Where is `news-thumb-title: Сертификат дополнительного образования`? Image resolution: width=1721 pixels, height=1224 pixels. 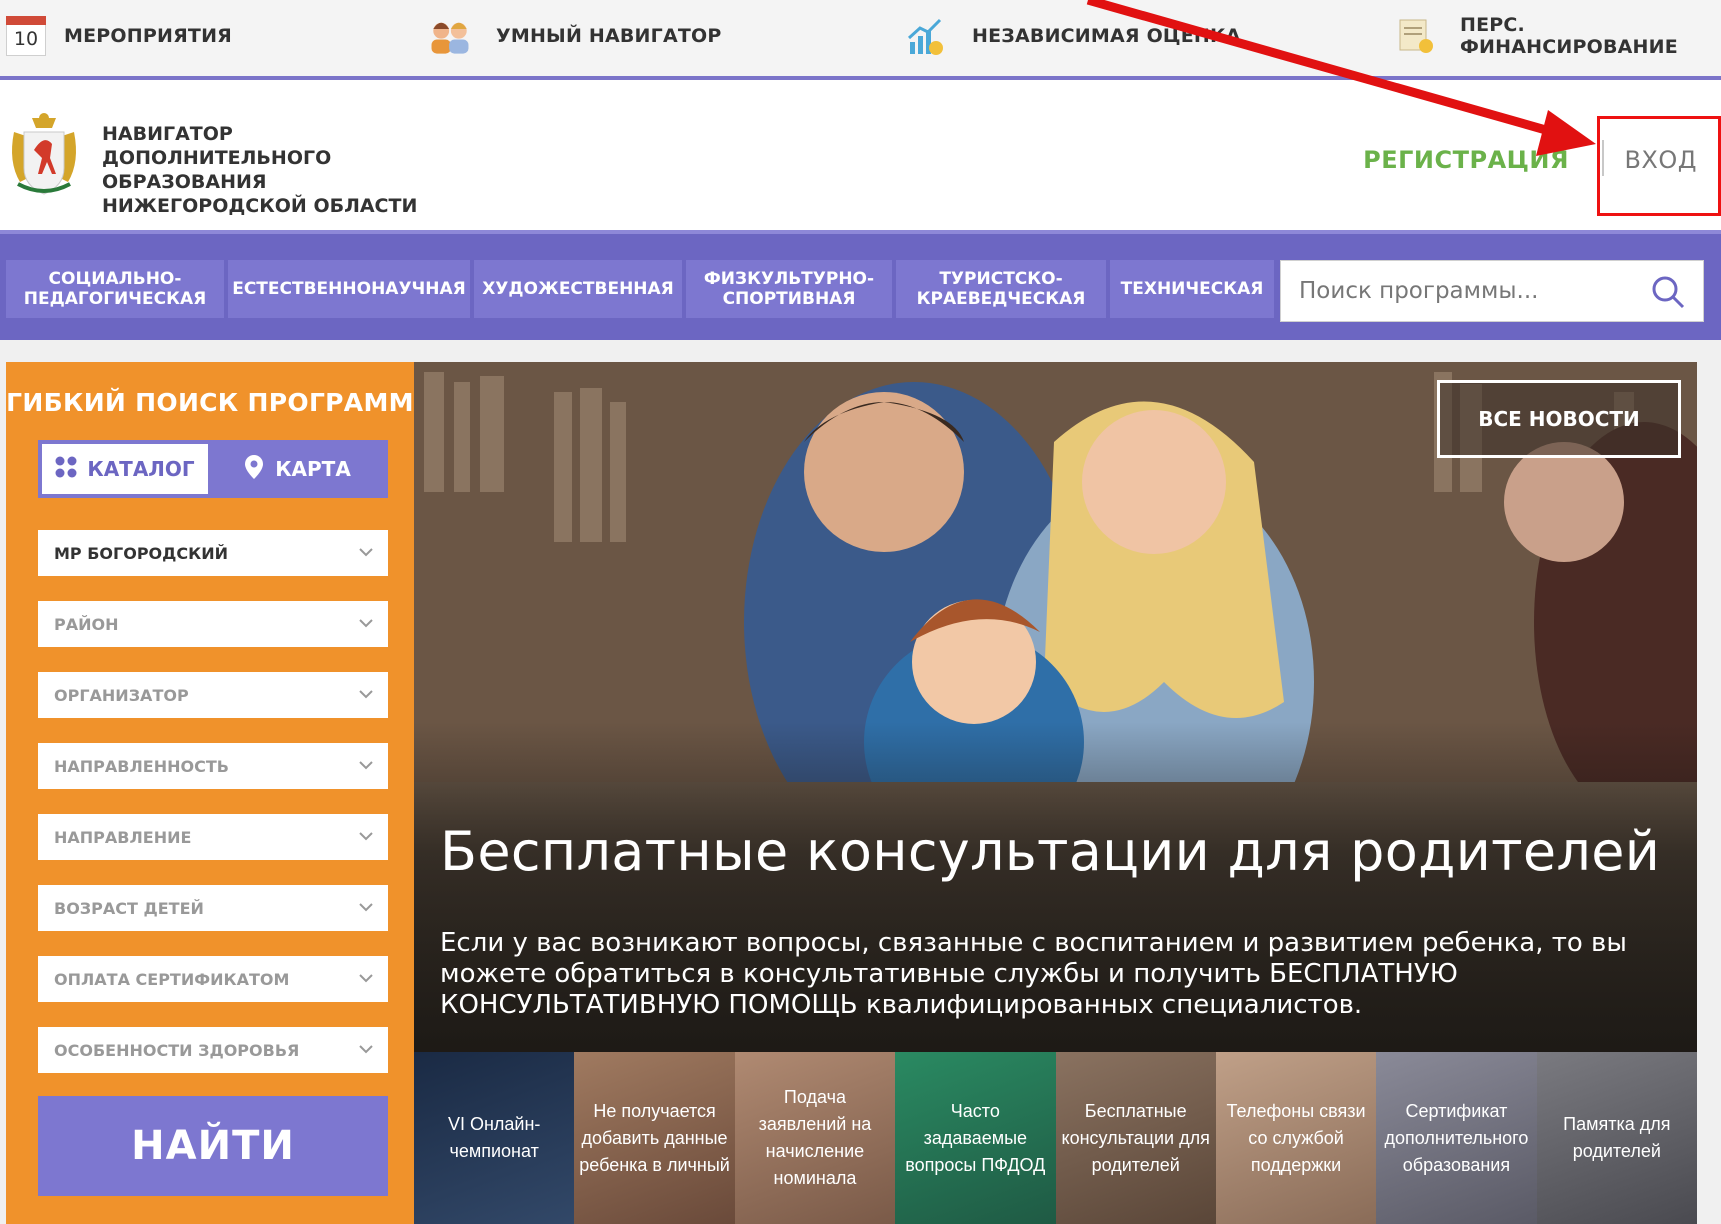
news-thumb-title: Сертификат дополнительного образования is located at coordinates (1456, 1137).